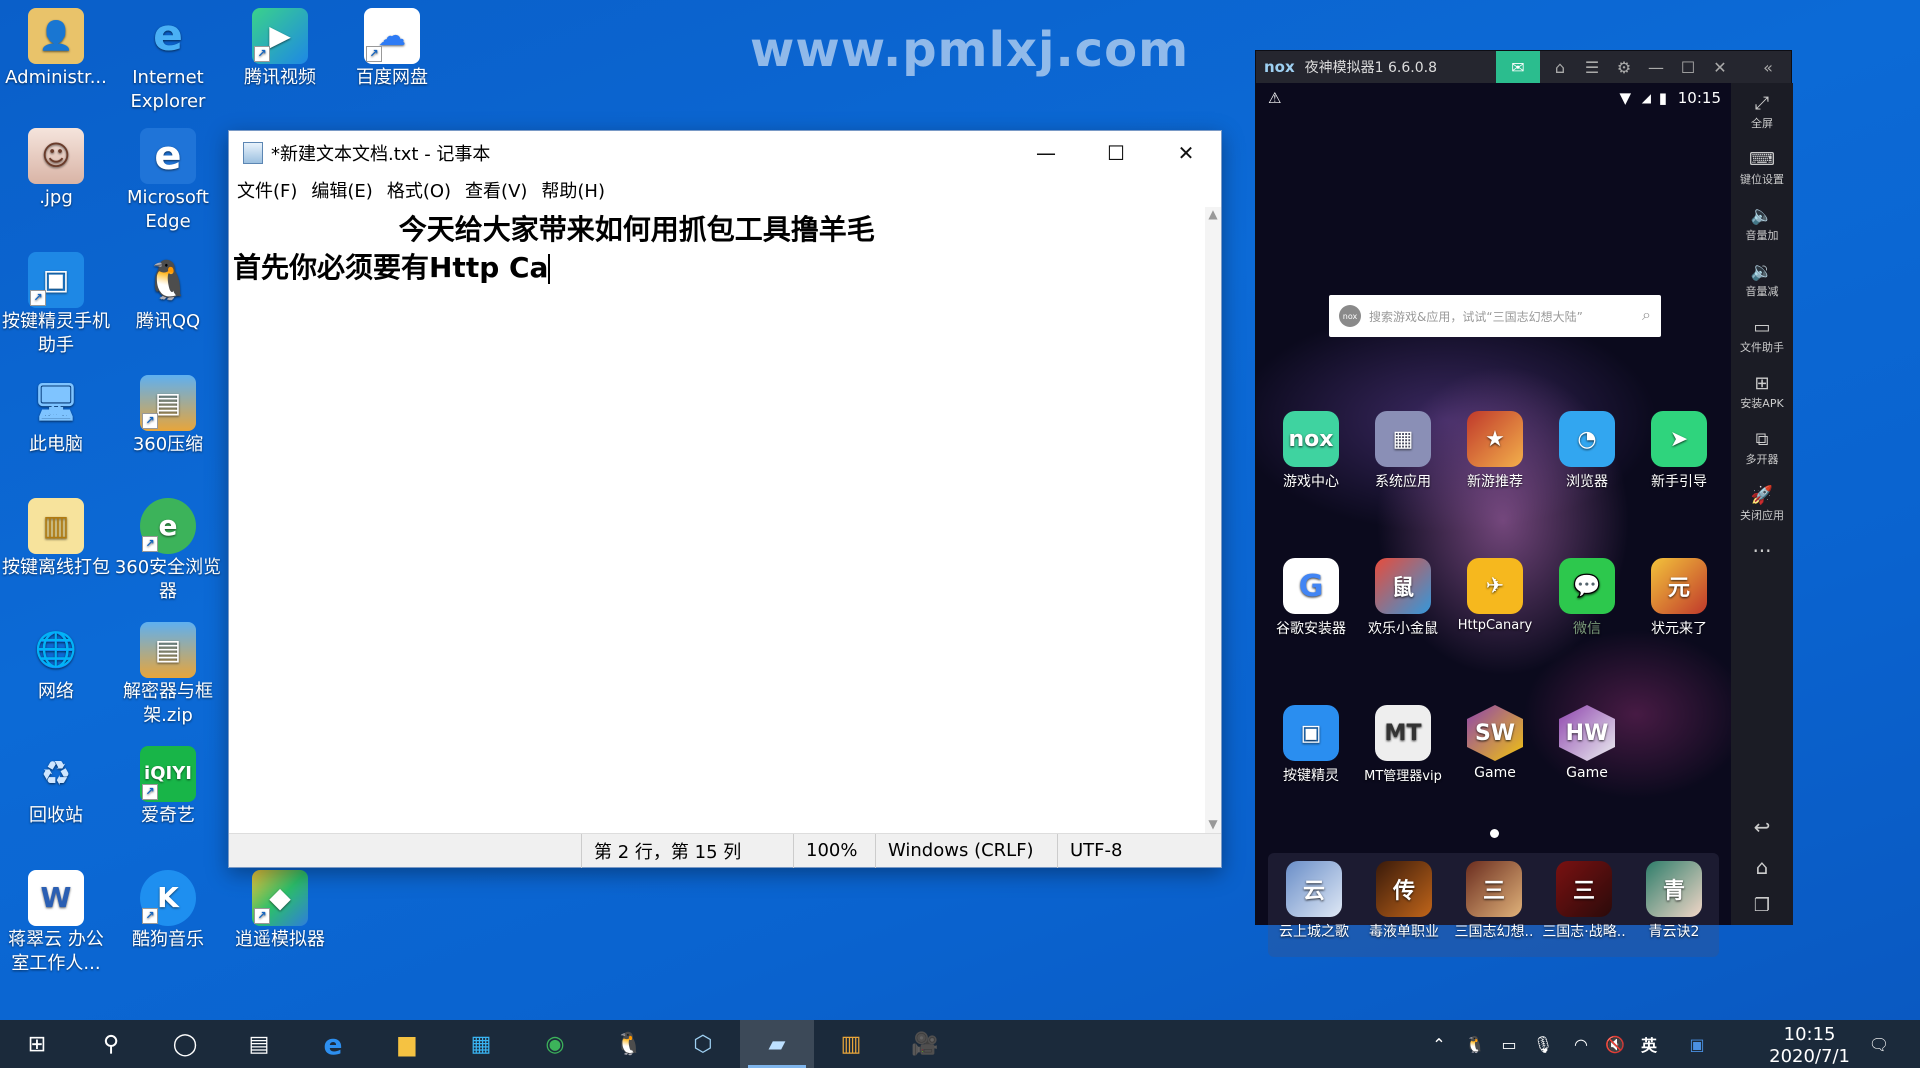 This screenshot has height=1068, width=1920. Describe the element at coordinates (1403, 744) in the screenshot. I see `app-mt-manager: MT MT管理器vip` at that location.